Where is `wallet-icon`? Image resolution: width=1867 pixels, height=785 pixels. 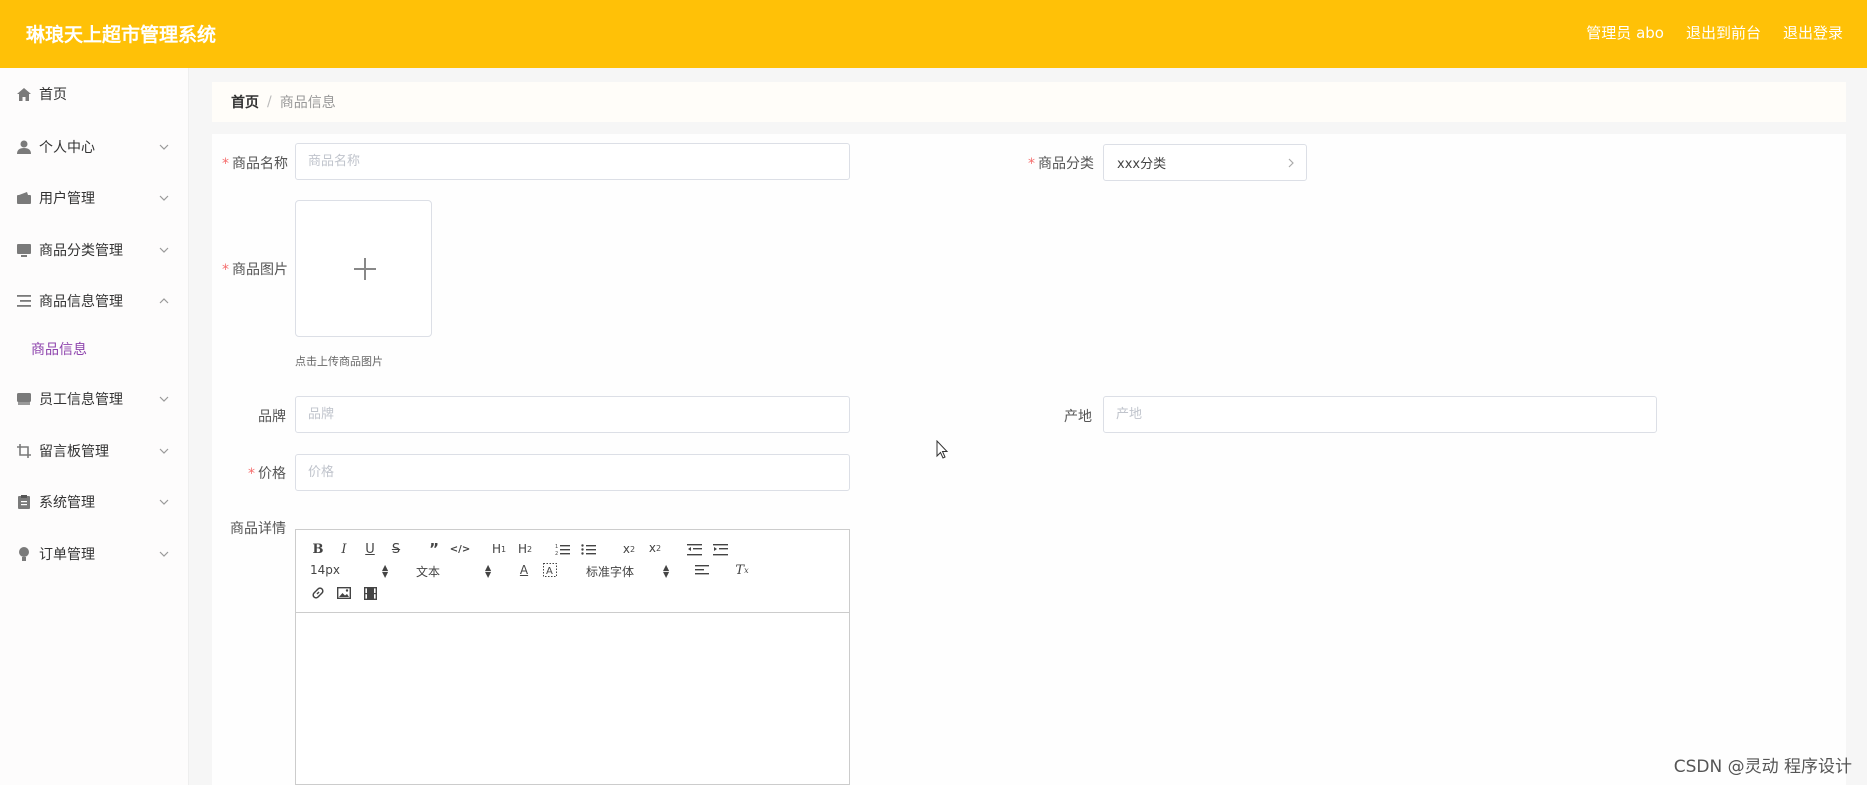
wallet-icon is located at coordinates (24, 198).